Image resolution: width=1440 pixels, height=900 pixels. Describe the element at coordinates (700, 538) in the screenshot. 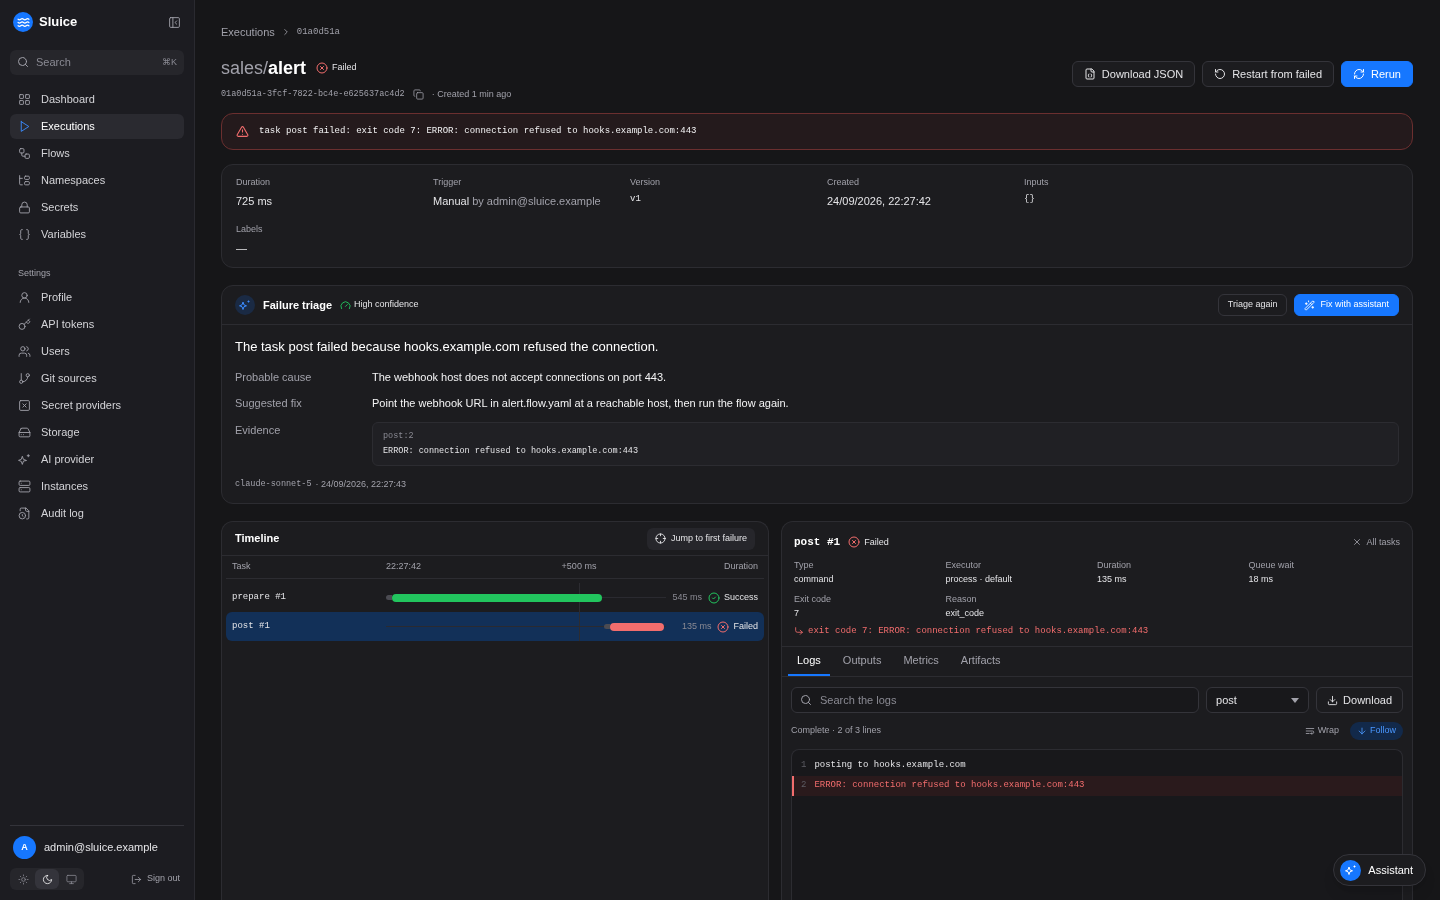

I see `jump-button: Jump to first failure` at that location.